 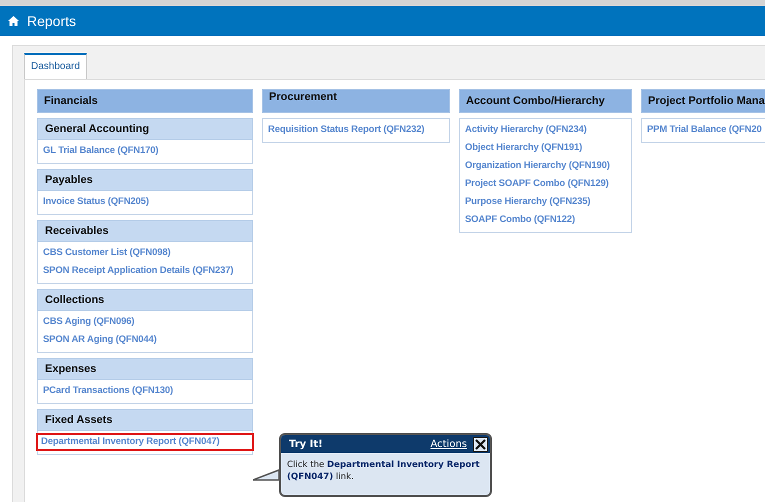 I want to click on report-link: PCard Transactions (QFN130), so click(x=145, y=391).